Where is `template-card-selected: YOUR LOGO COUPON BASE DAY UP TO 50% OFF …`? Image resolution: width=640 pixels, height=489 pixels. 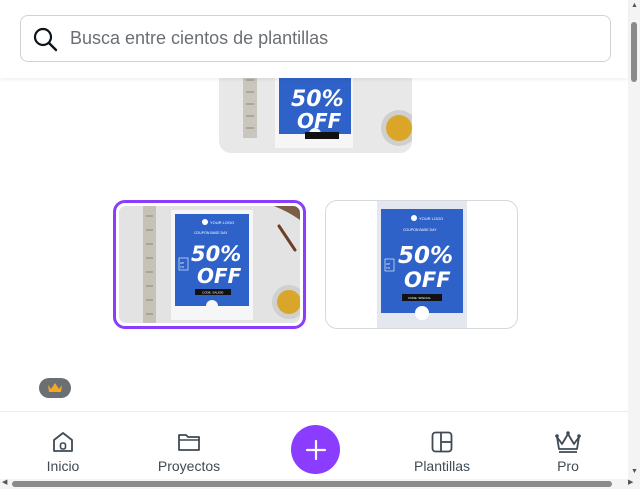 template-card-selected: YOUR LOGO COUPON BASE DAY UP TO 50% OFF … is located at coordinates (209, 264).